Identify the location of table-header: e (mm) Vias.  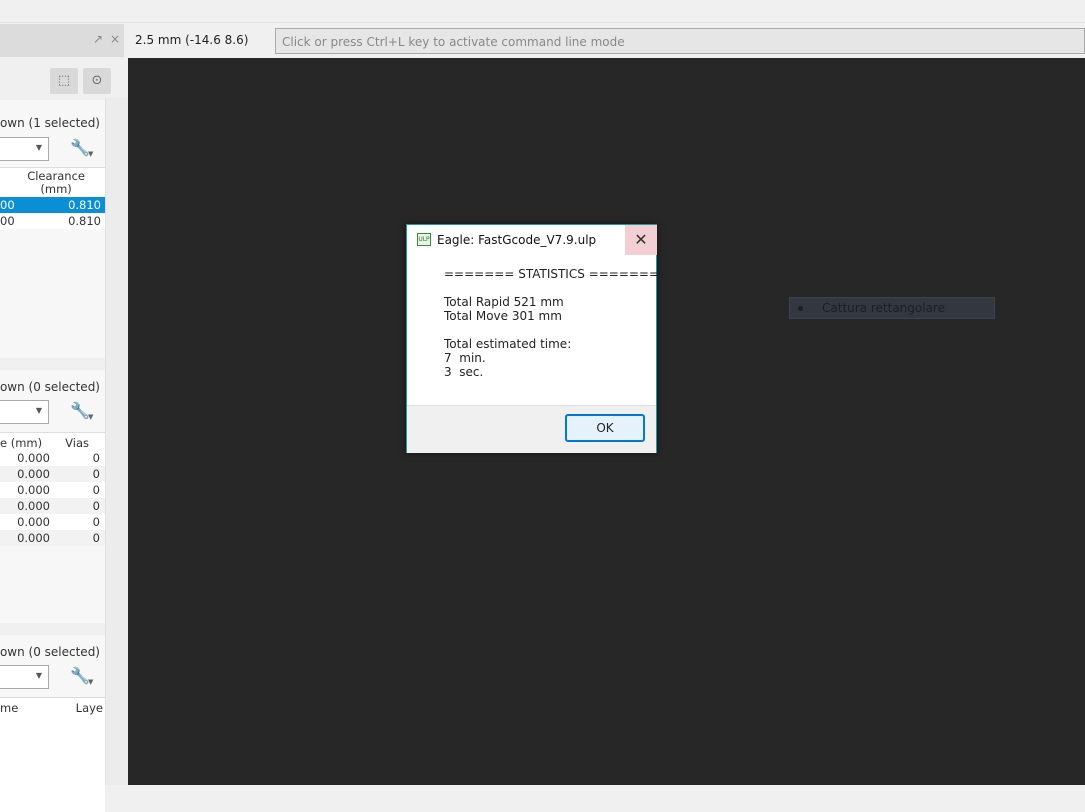
(52, 441).